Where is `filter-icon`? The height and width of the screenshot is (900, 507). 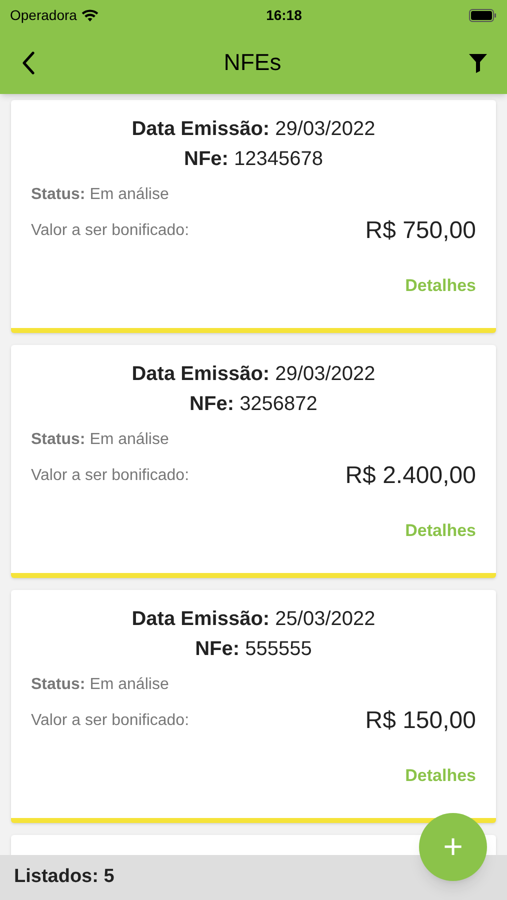 filter-icon is located at coordinates (478, 62).